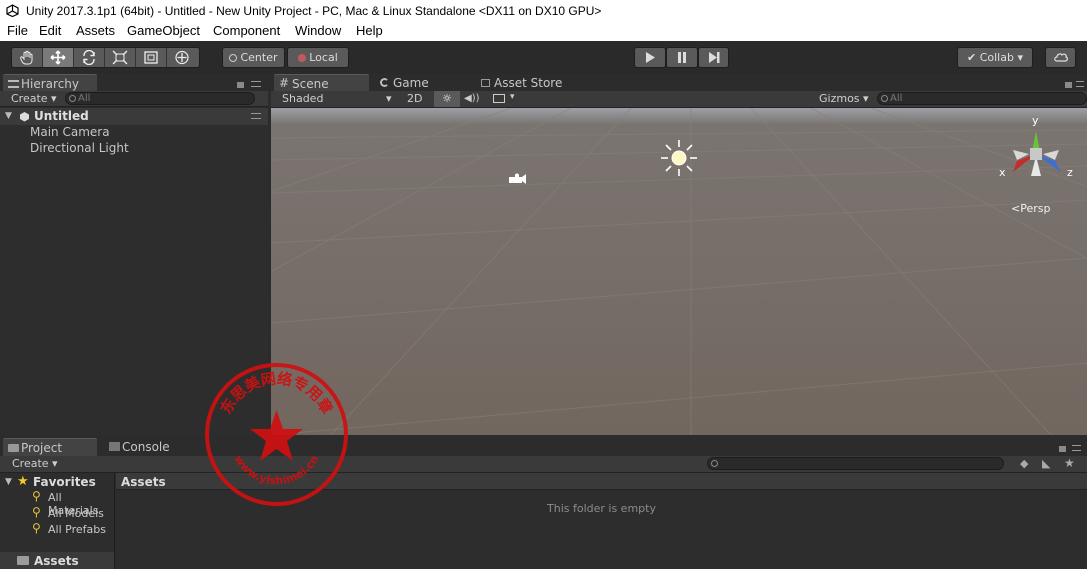 Image resolution: width=1087 pixels, height=569 pixels. Describe the element at coordinates (1070, 172) in the screenshot. I see `gizmo-axis-z: z` at that location.